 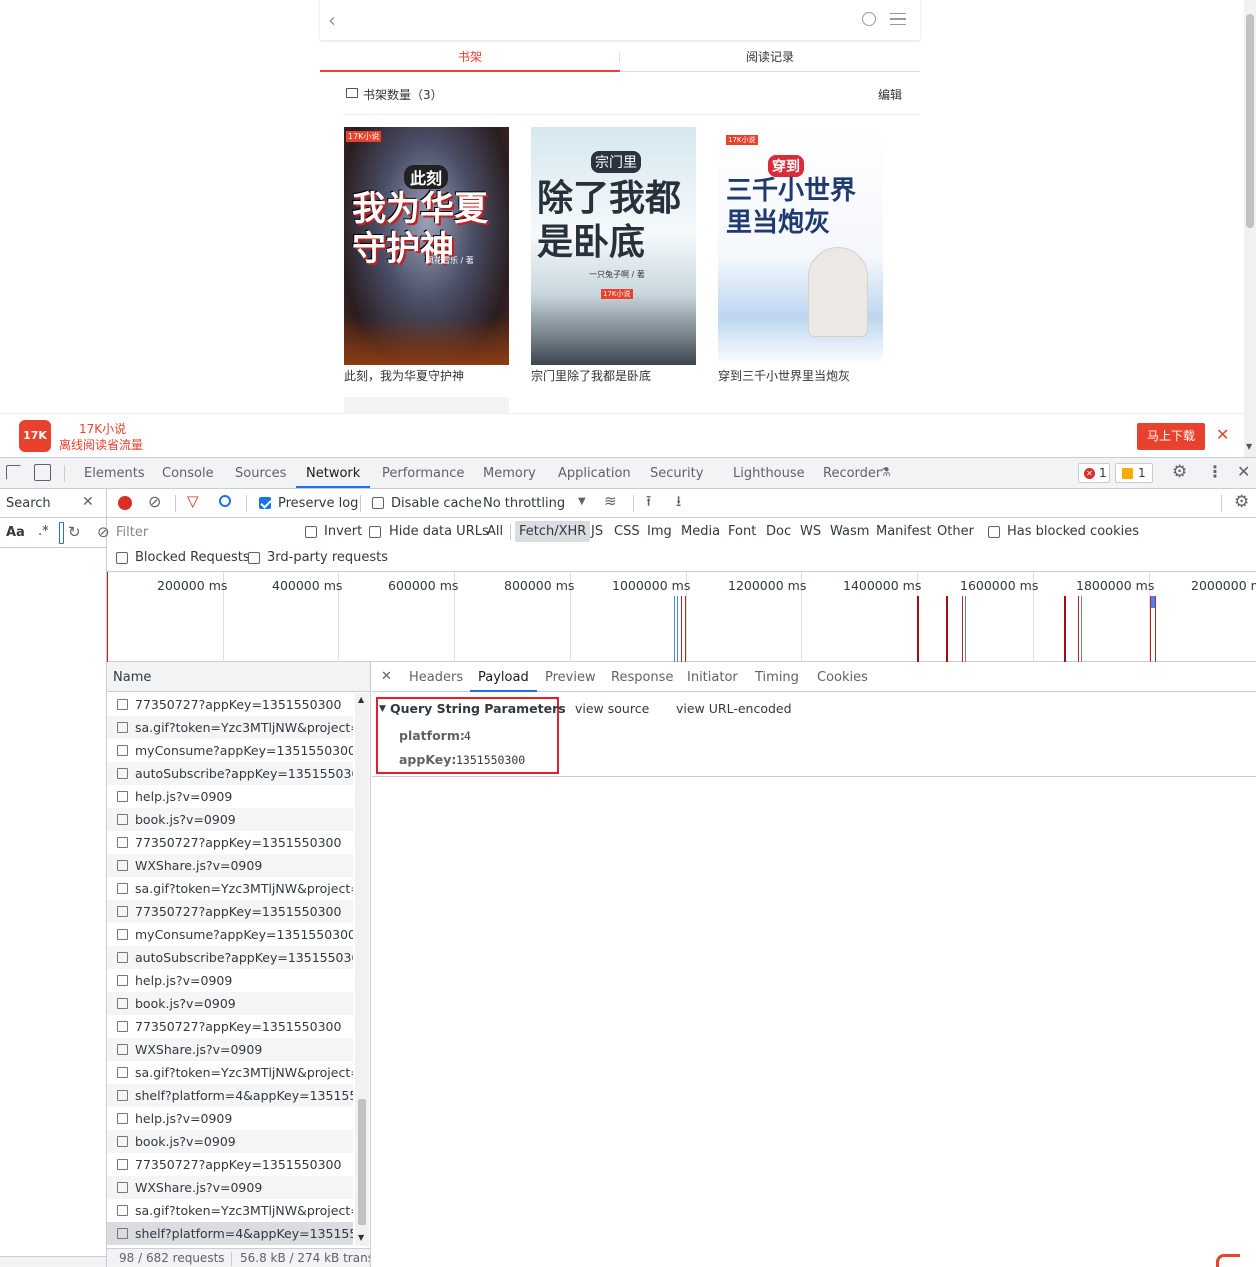 I want to click on filter-icon: ▽, so click(x=193, y=501).